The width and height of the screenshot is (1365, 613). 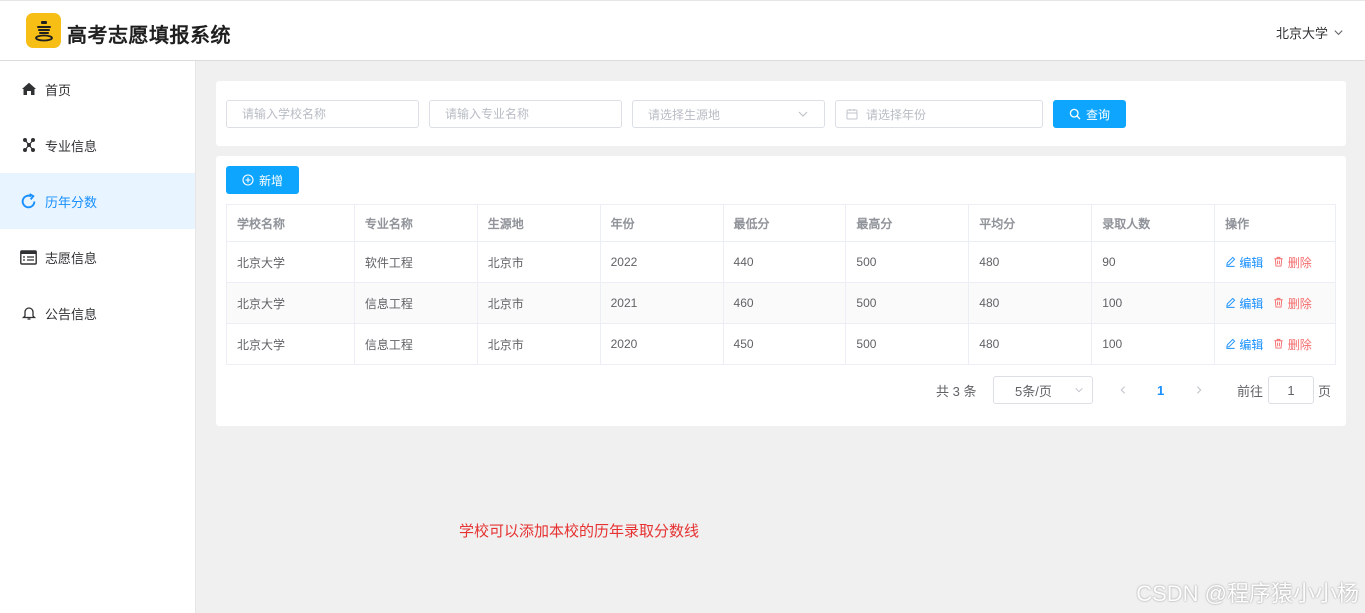 I want to click on goto-prefix: 前往, so click(x=1250, y=391).